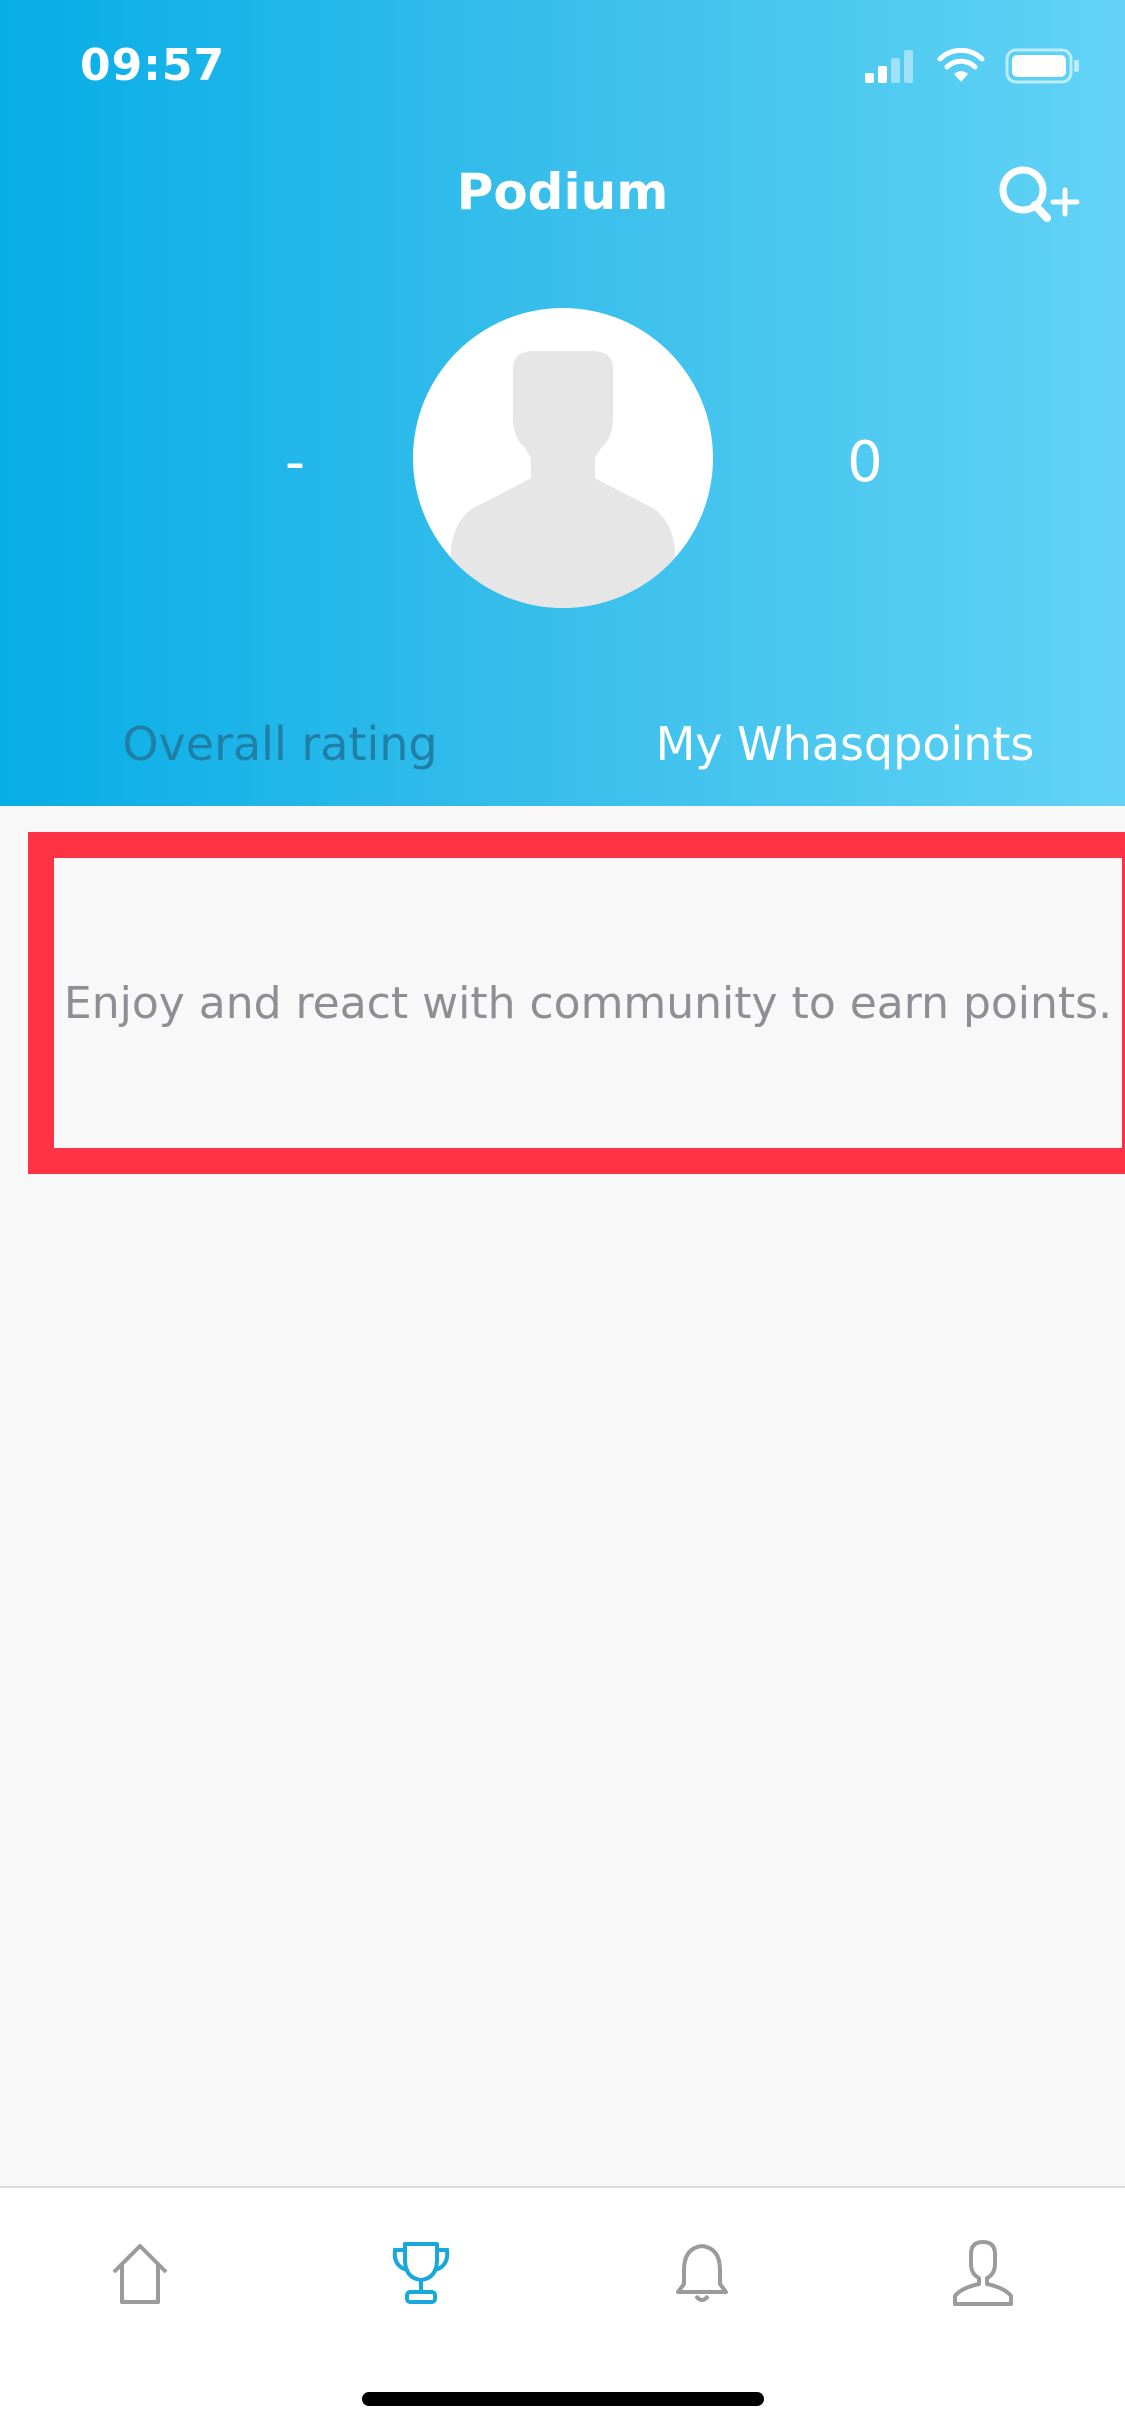  I want to click on profile-icon, so click(983, 2273).